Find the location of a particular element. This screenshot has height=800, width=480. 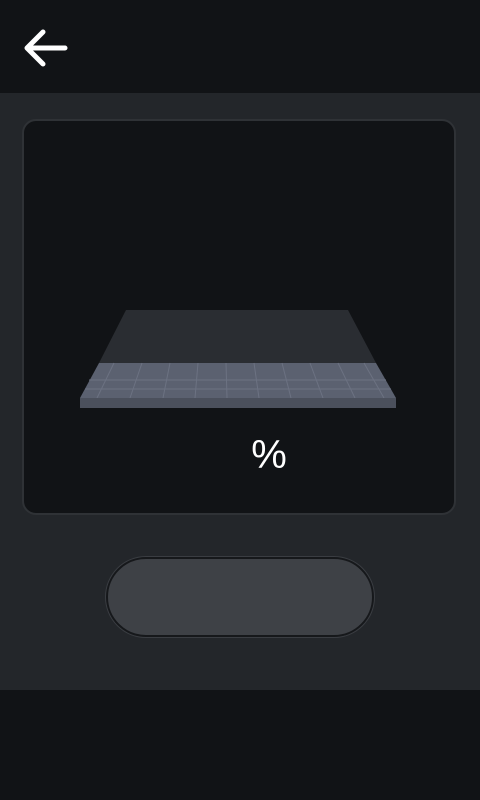

progress-percent: % is located at coordinates (252, 455).